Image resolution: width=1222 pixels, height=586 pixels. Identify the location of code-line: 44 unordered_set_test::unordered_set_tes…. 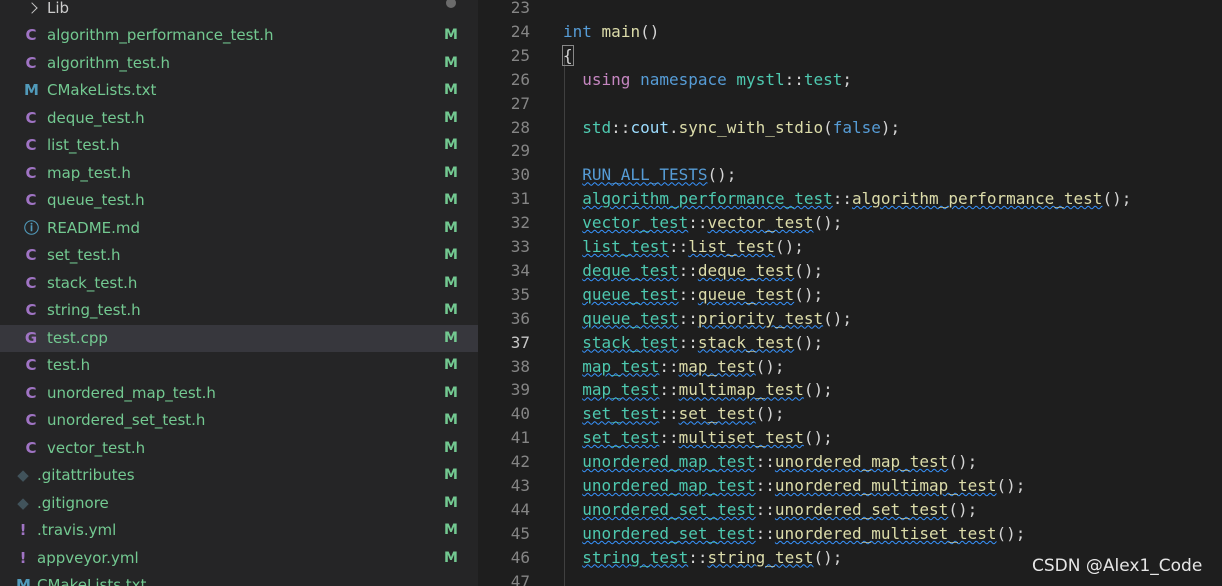
(850, 510).